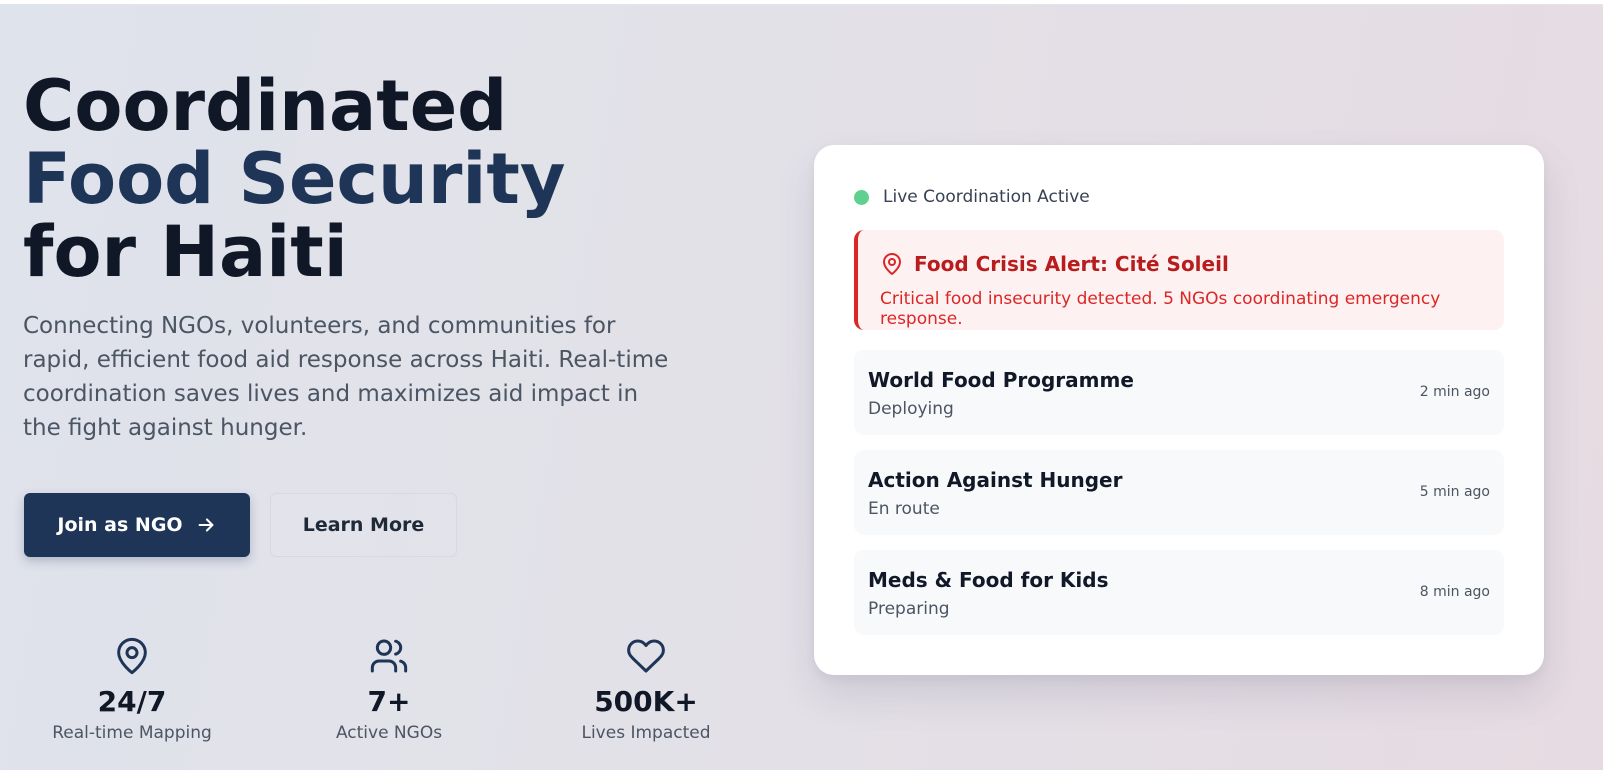  What do you see at coordinates (1179, 592) in the screenshot?
I see `activity-item: Meds & Food for Kids Preparing 8 min ago` at bounding box center [1179, 592].